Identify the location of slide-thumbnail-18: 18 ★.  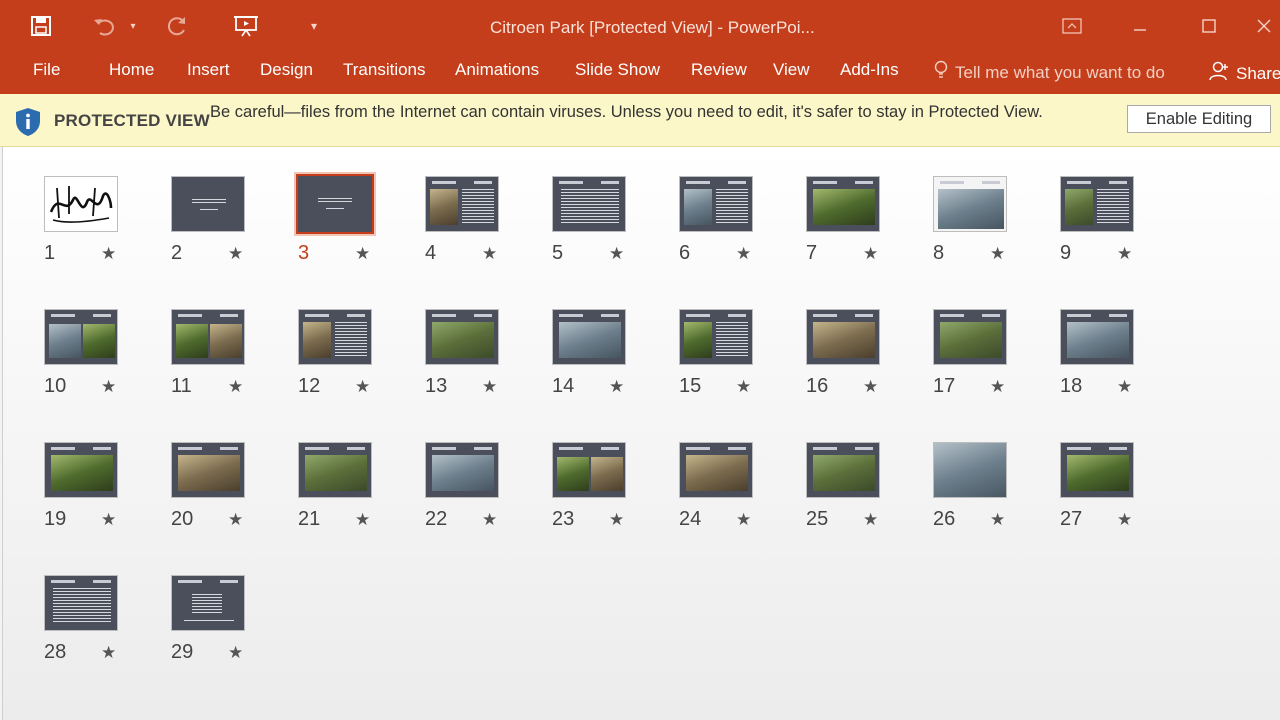
(1105, 358).